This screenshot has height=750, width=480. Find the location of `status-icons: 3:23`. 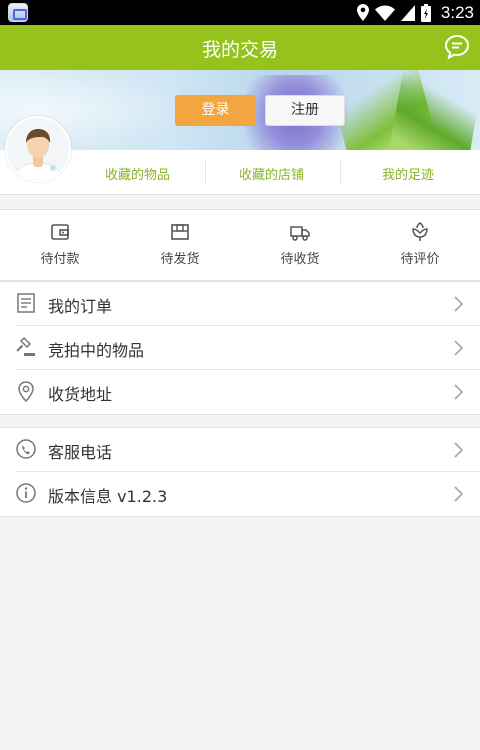

status-icons: 3:23 is located at coordinates (415, 12).